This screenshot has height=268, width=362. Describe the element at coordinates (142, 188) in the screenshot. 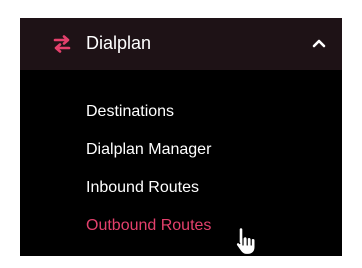

I see `submenu-item-inbound-routes: Inbound Routes` at that location.